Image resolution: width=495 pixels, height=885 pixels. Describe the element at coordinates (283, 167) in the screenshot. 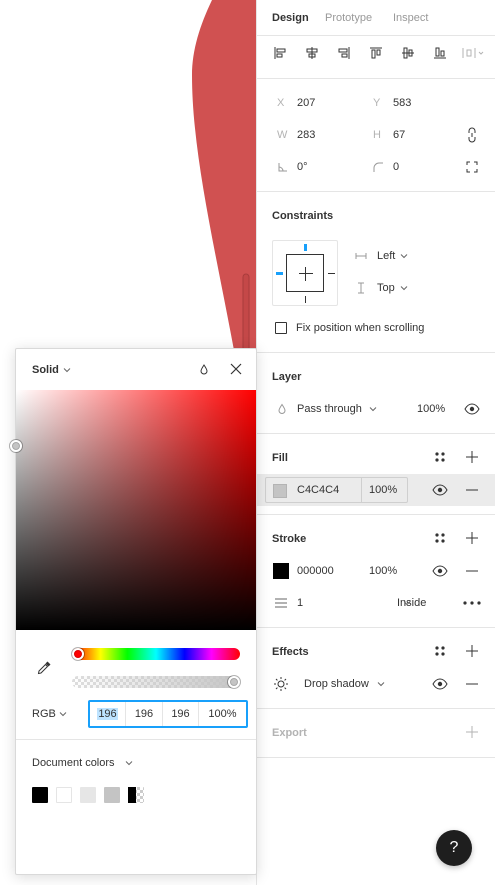

I see `rotation-icon` at that location.